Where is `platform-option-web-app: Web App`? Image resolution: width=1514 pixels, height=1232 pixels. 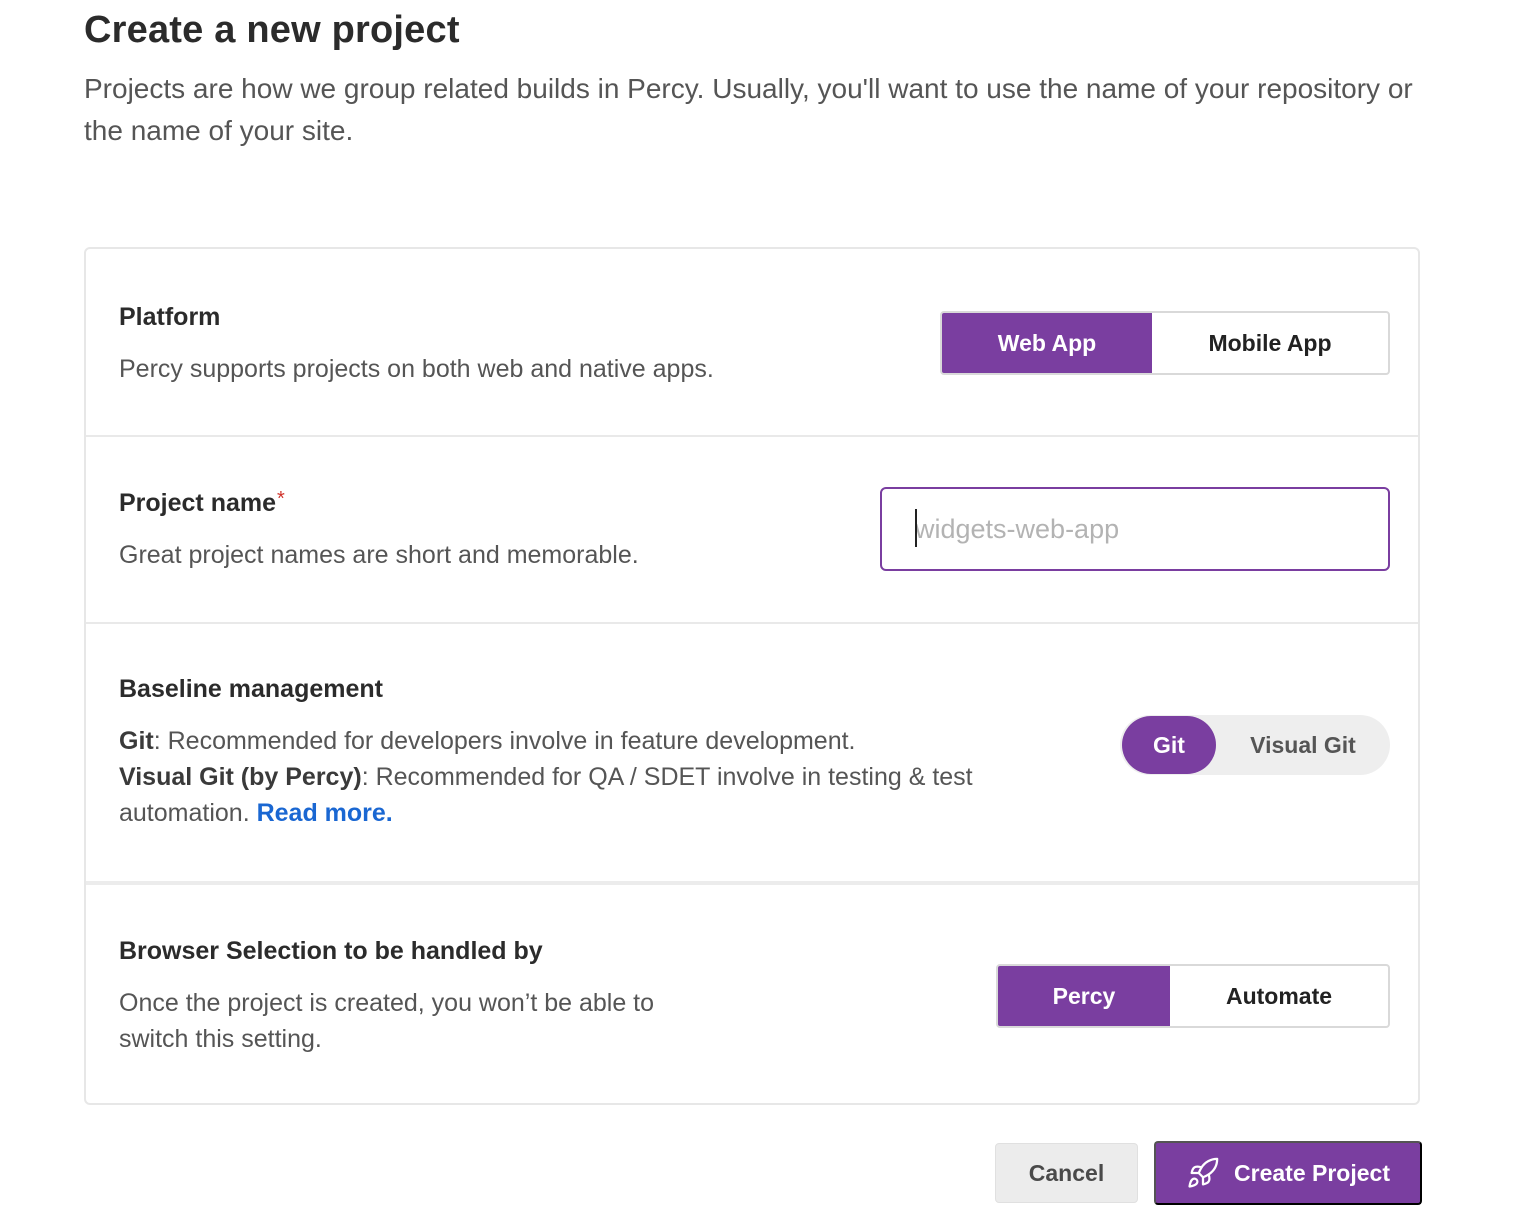 platform-option-web-app: Web App is located at coordinates (1047, 343).